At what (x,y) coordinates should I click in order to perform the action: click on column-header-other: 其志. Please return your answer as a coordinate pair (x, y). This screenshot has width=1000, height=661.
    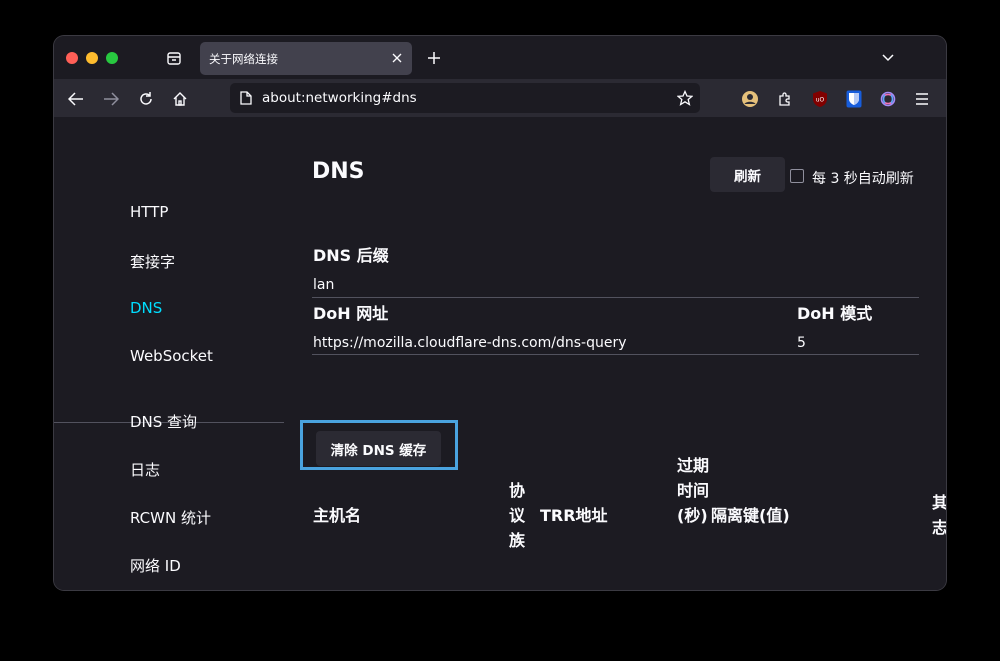
    Looking at the image, I should click on (939, 515).